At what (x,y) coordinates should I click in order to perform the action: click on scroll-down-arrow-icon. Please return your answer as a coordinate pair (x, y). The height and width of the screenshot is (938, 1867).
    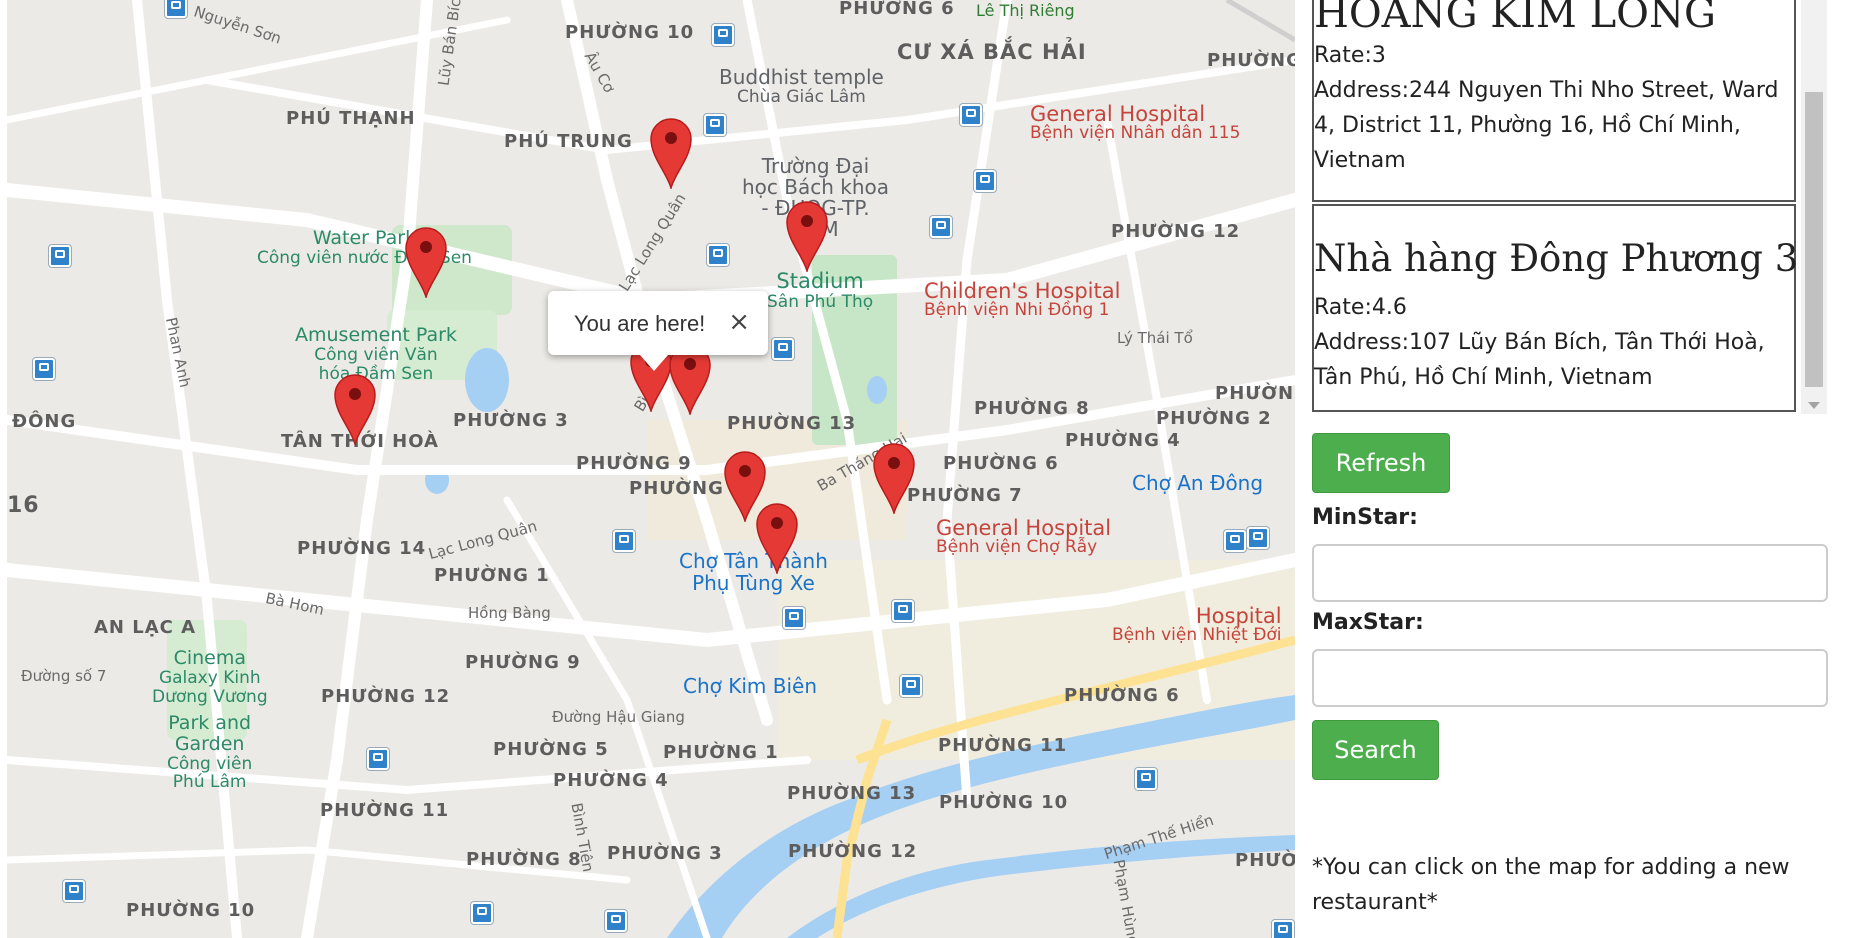
    Looking at the image, I should click on (1814, 405).